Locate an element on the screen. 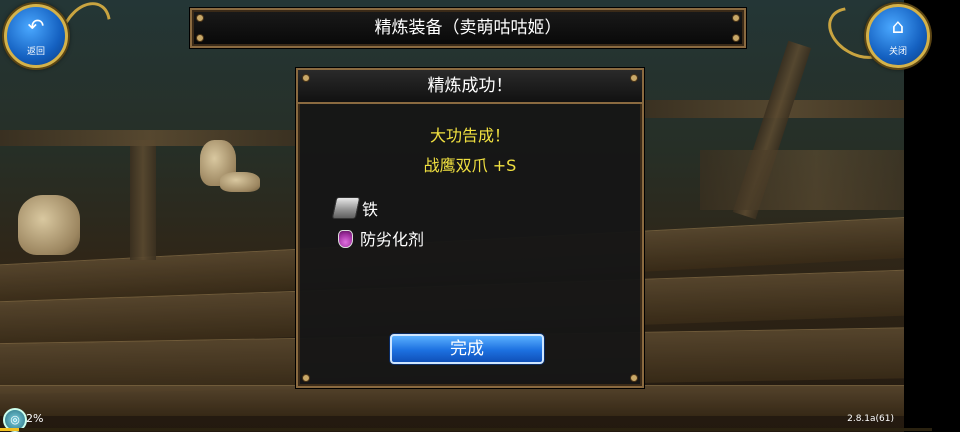  dialog-header: 精炼成功！ is located at coordinates (470, 87).